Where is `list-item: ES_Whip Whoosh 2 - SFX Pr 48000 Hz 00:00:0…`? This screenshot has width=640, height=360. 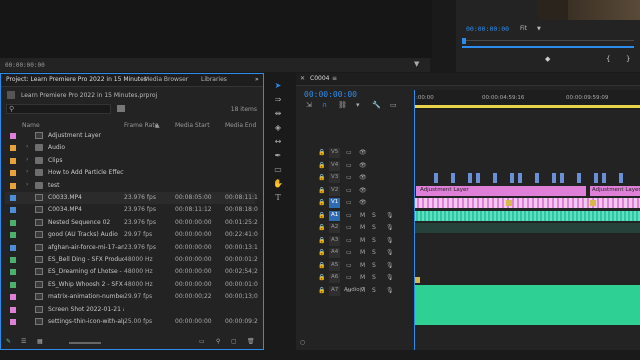 list-item: ES_Whip Whoosh 2 - SFX Pr 48000 Hz 00:00:0… is located at coordinates (131, 285).